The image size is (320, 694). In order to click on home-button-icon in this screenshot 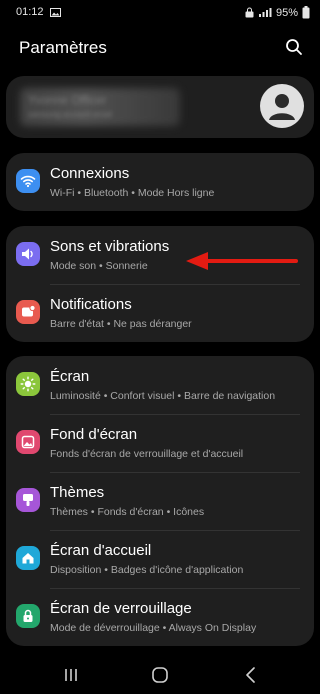, I will do `click(160, 675)`.